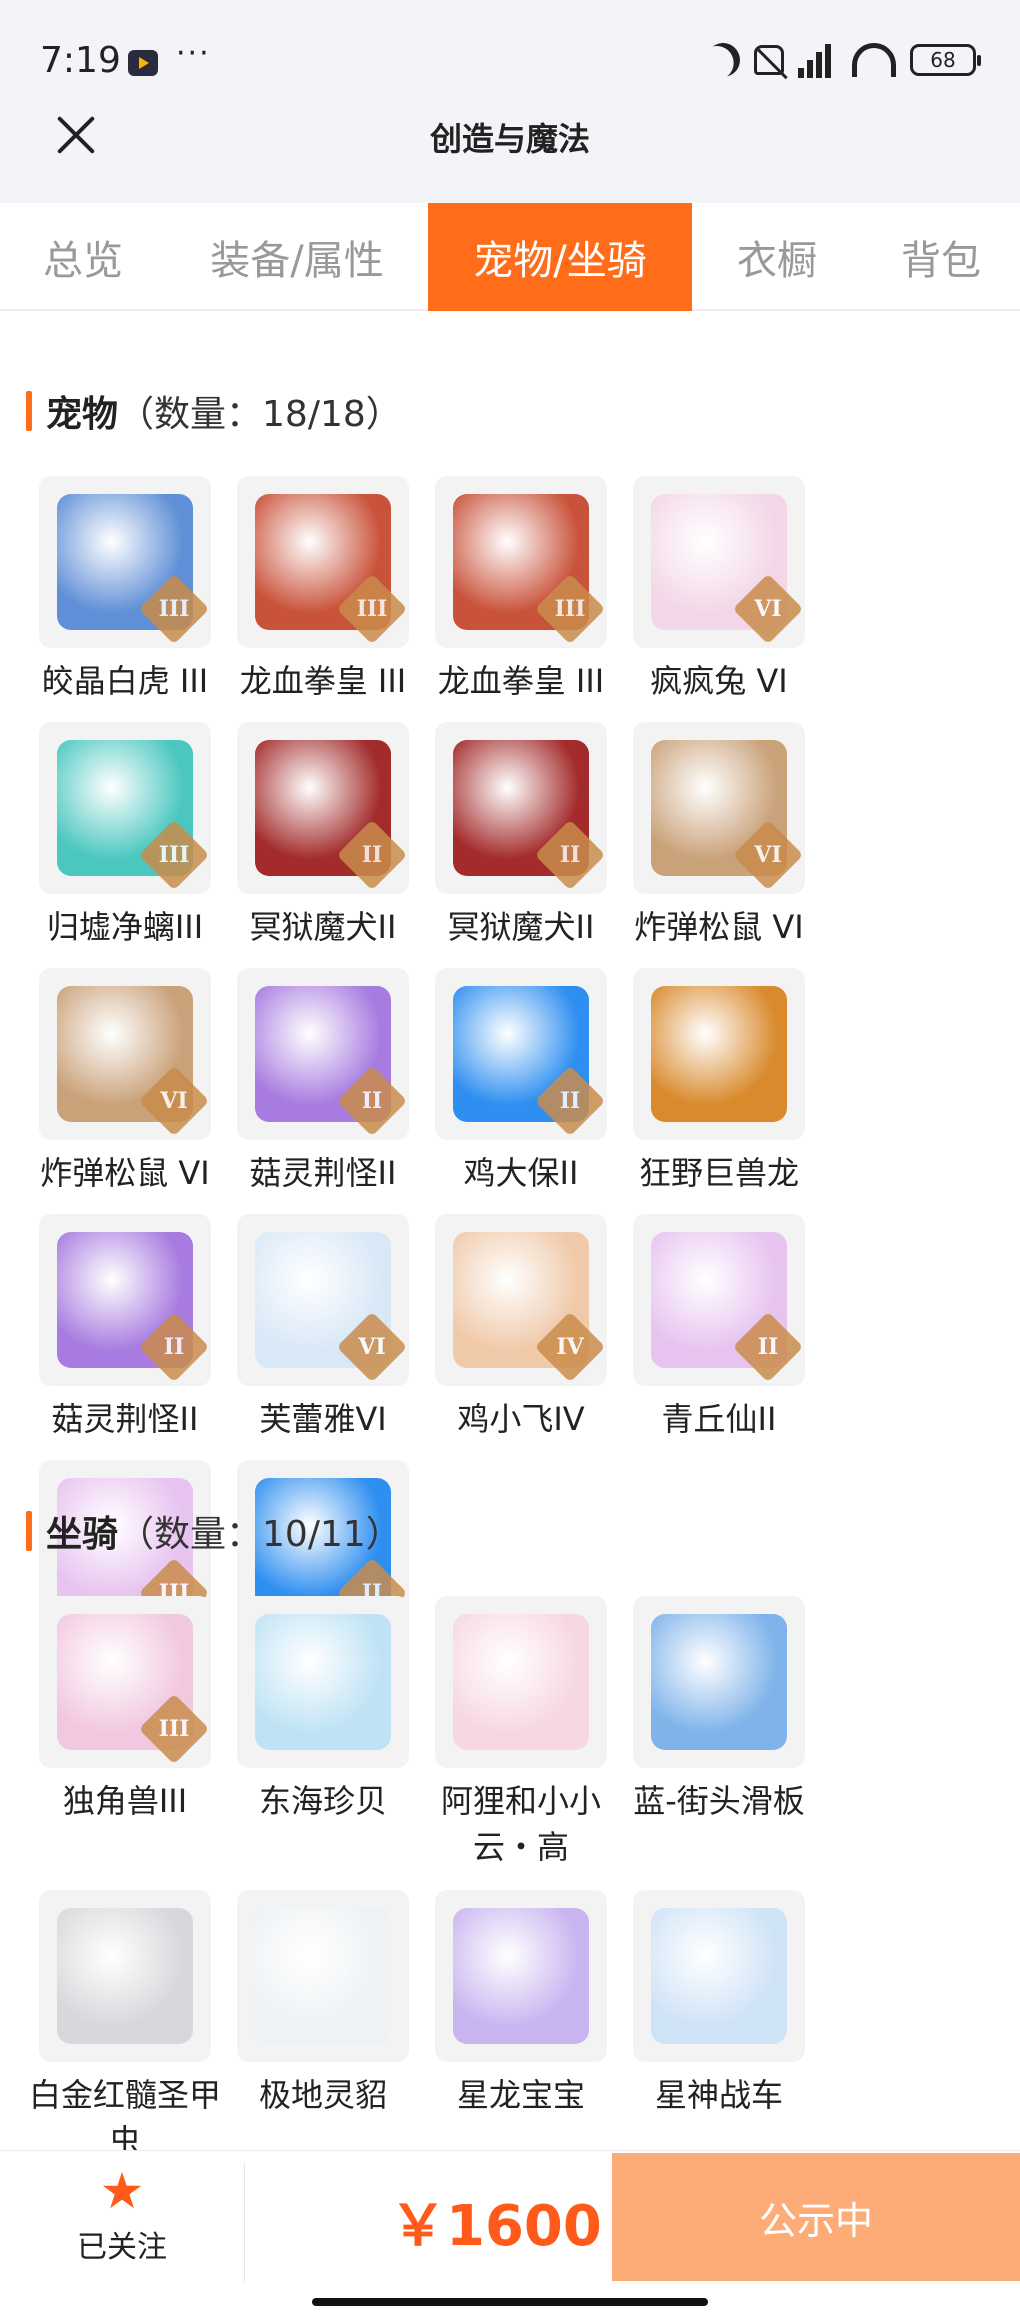 The image size is (1020, 2323). I want to click on mount-card: III 独角兽III, so click(125, 1743).